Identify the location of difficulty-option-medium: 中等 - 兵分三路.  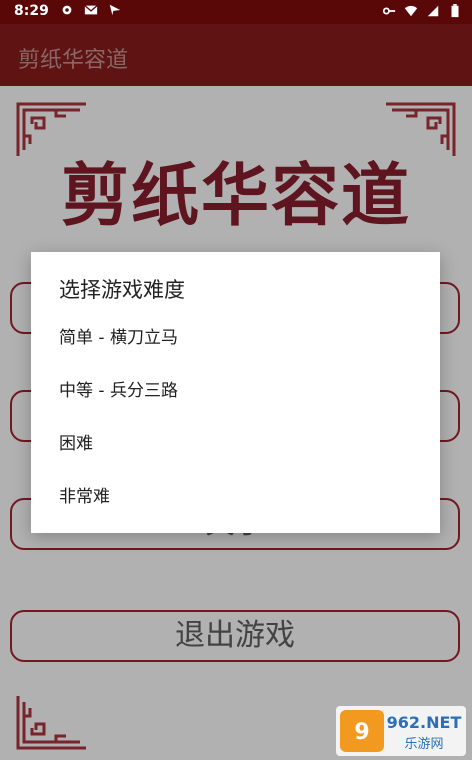
(235, 391).